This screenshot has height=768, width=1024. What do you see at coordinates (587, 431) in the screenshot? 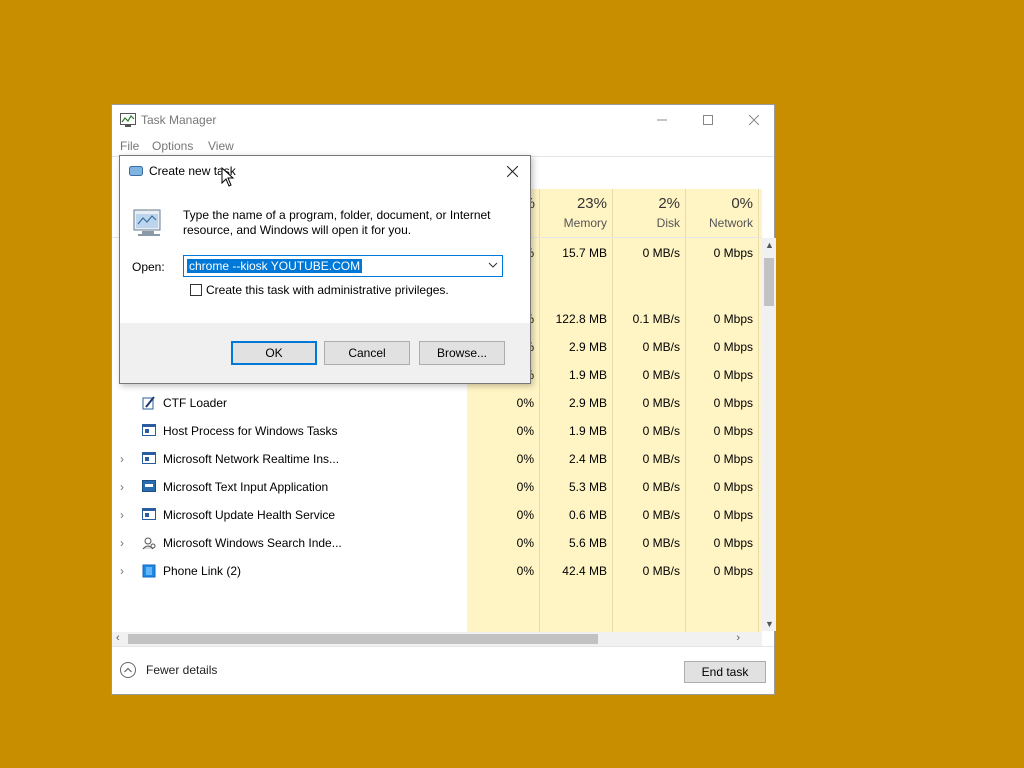
I see `memory-cell: 1.9 MB` at bounding box center [587, 431].